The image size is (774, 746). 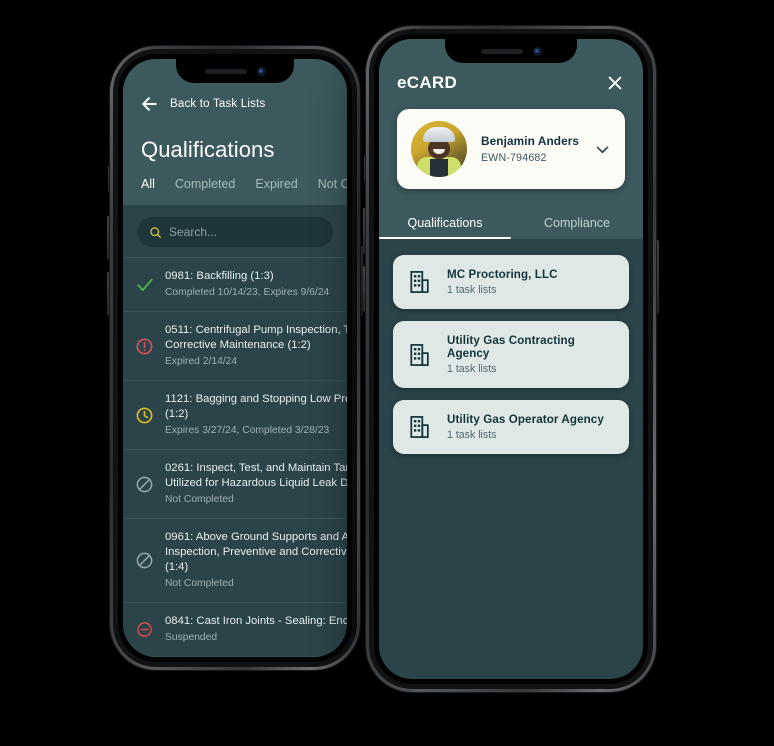 What do you see at coordinates (218, 104) in the screenshot?
I see `back-button-label: Back to Task Lists` at bounding box center [218, 104].